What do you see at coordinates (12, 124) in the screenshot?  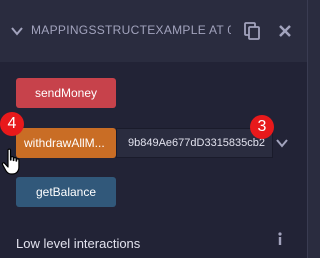 I see `step-badge-4: 4` at bounding box center [12, 124].